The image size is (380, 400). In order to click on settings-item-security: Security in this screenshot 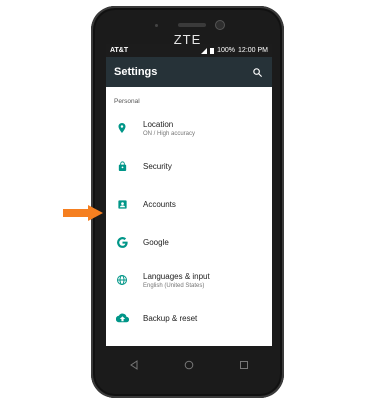, I will do `click(189, 166)`.